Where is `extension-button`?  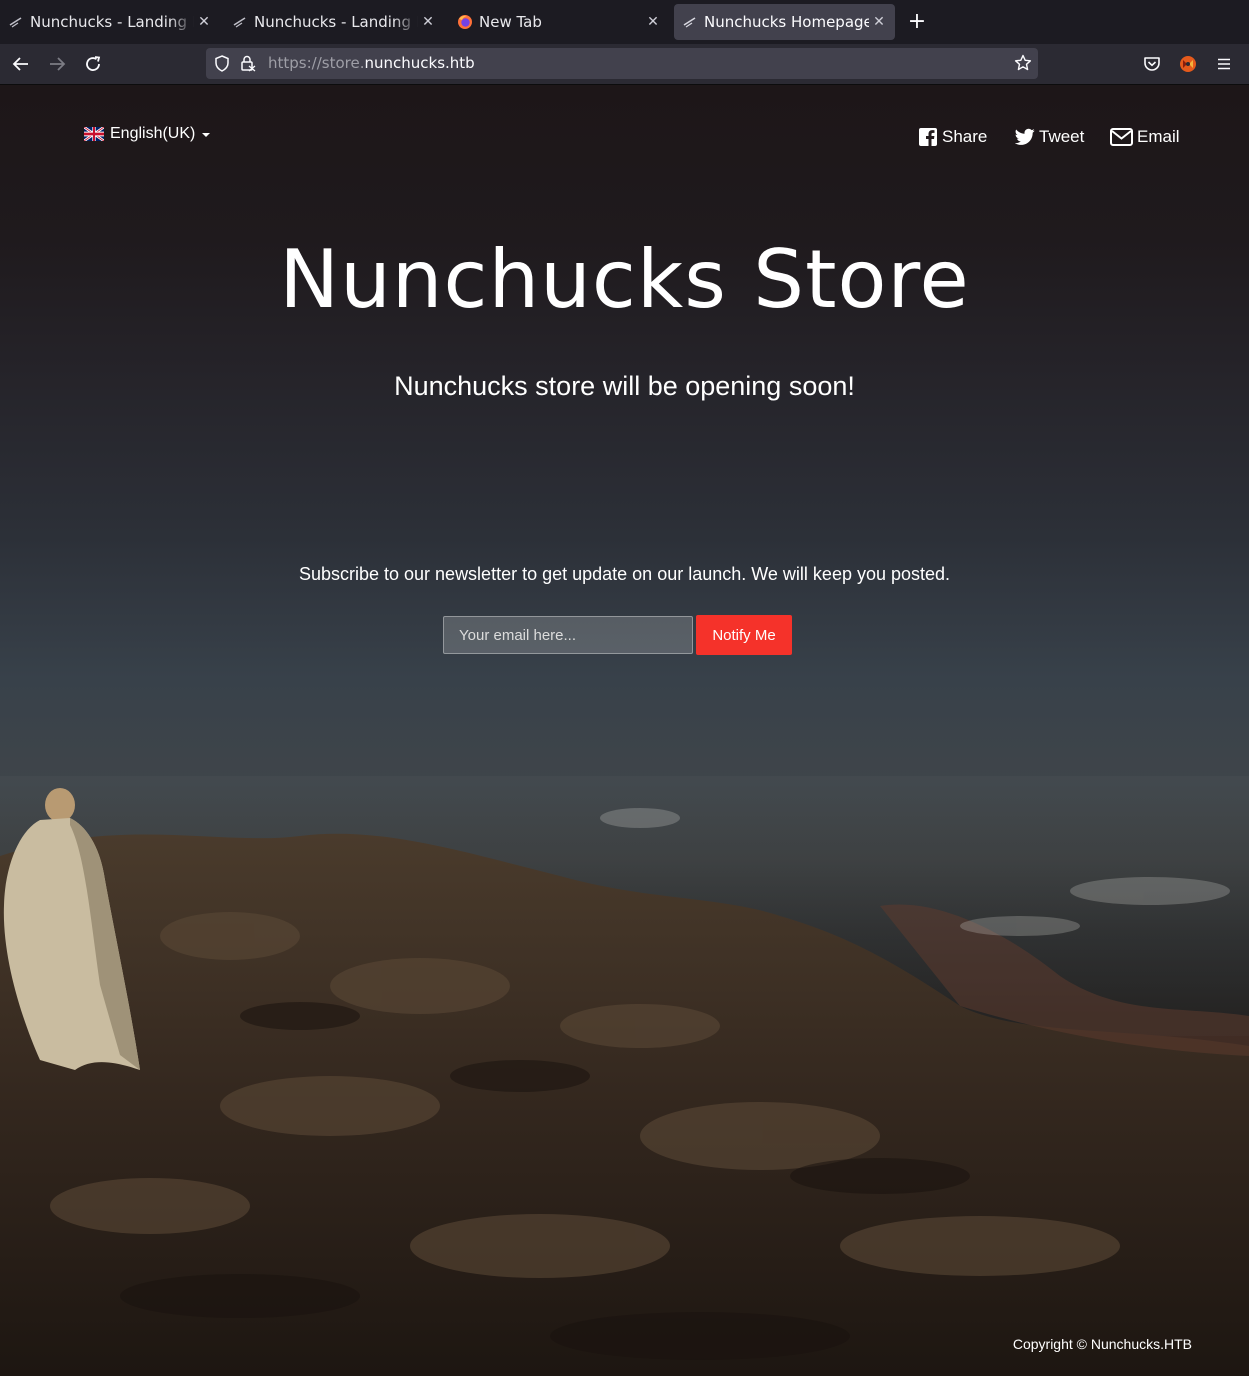 extension-button is located at coordinates (1188, 64).